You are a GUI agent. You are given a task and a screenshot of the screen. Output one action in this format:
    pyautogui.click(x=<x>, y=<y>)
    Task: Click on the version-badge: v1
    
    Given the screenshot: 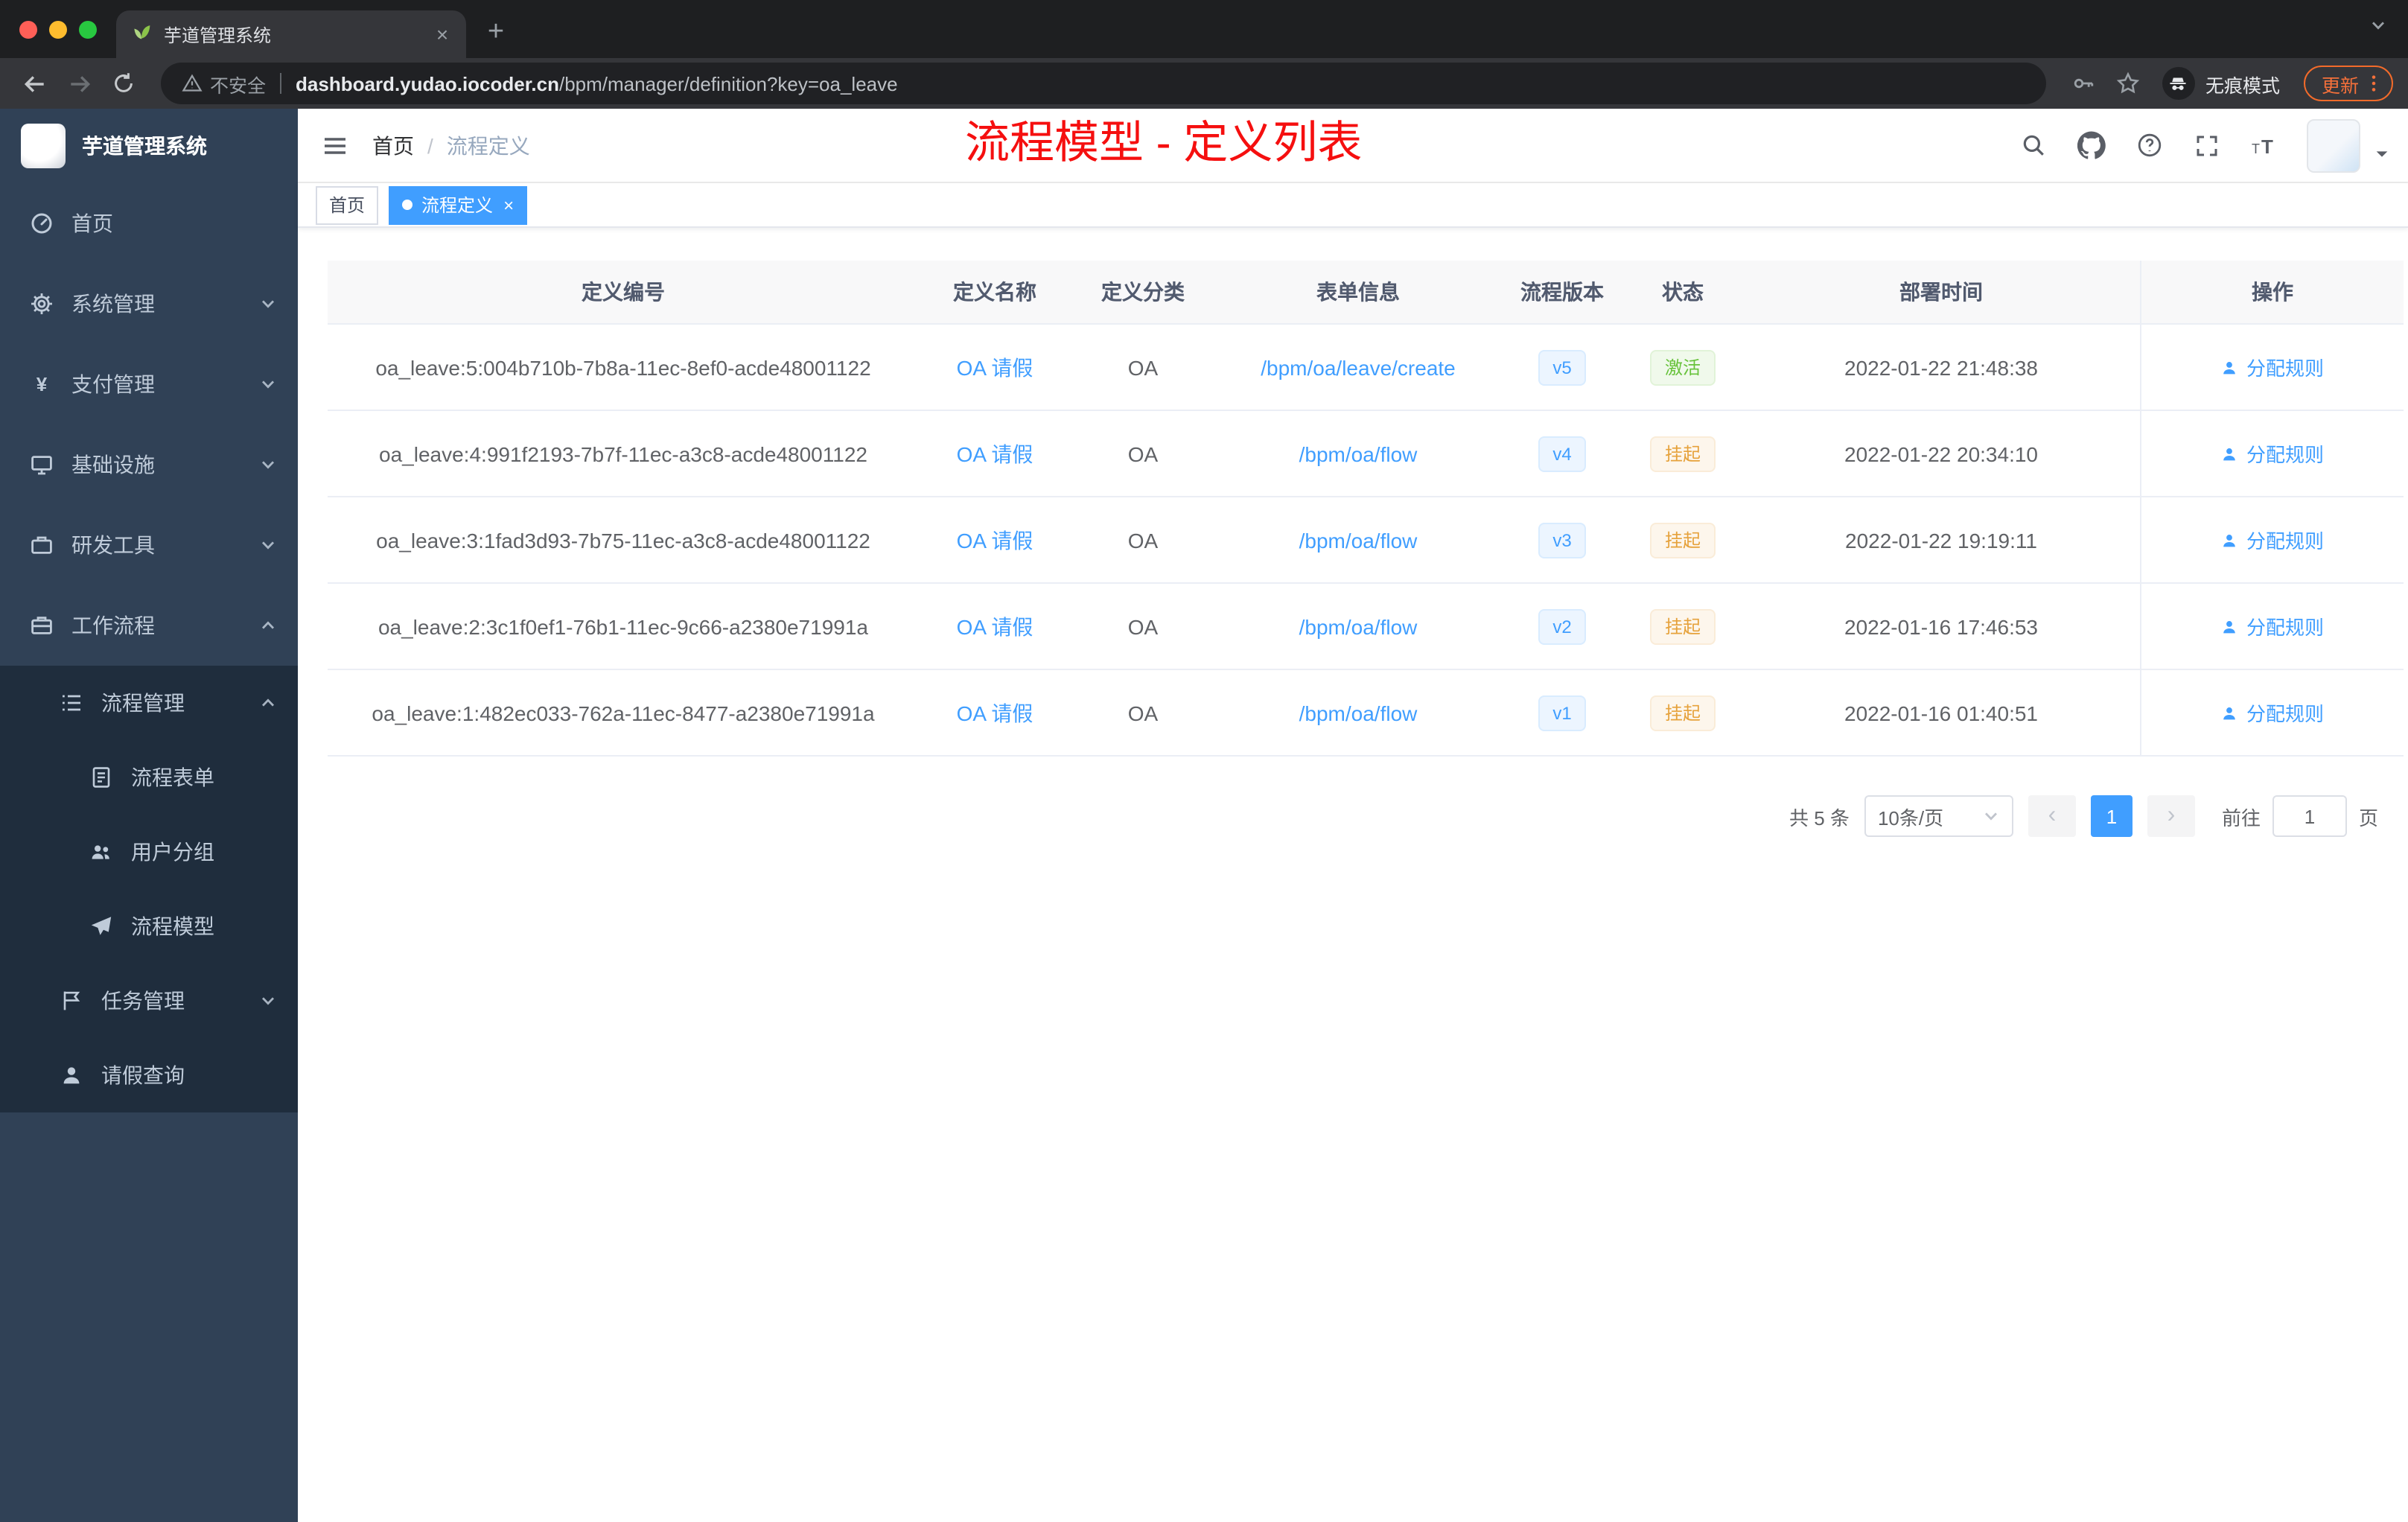 What is the action you would take?
    pyautogui.click(x=1562, y=712)
    